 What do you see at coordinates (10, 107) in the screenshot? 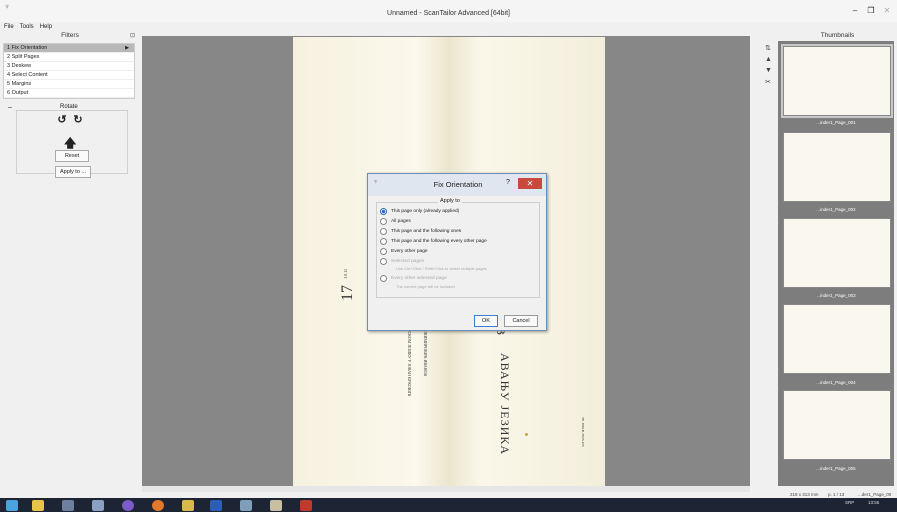
I see `collapse-icon: –` at bounding box center [10, 107].